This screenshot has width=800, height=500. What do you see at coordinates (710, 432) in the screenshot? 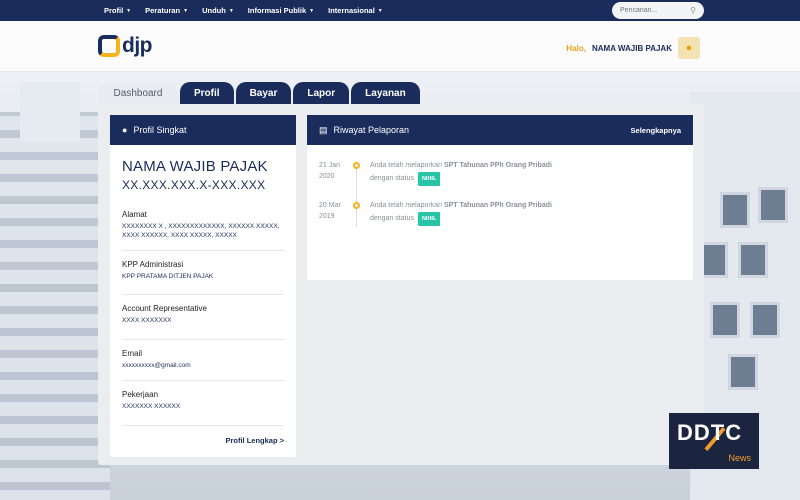
I see `watermark-brand: DDTC` at bounding box center [710, 432].